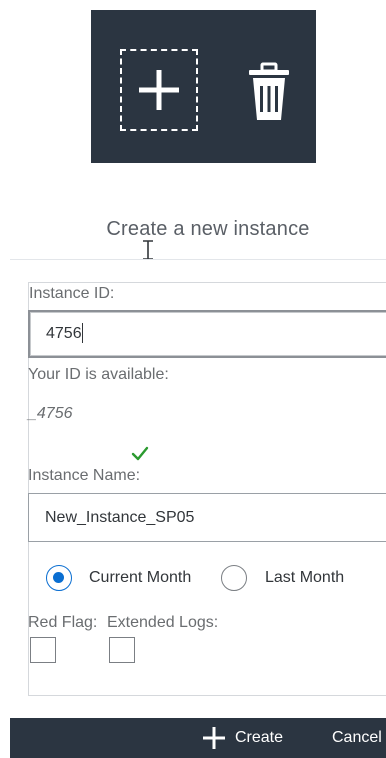 The image size is (386, 758). What do you see at coordinates (198, 738) in the screenshot?
I see `dialog-footer: Create Cancel` at bounding box center [198, 738].